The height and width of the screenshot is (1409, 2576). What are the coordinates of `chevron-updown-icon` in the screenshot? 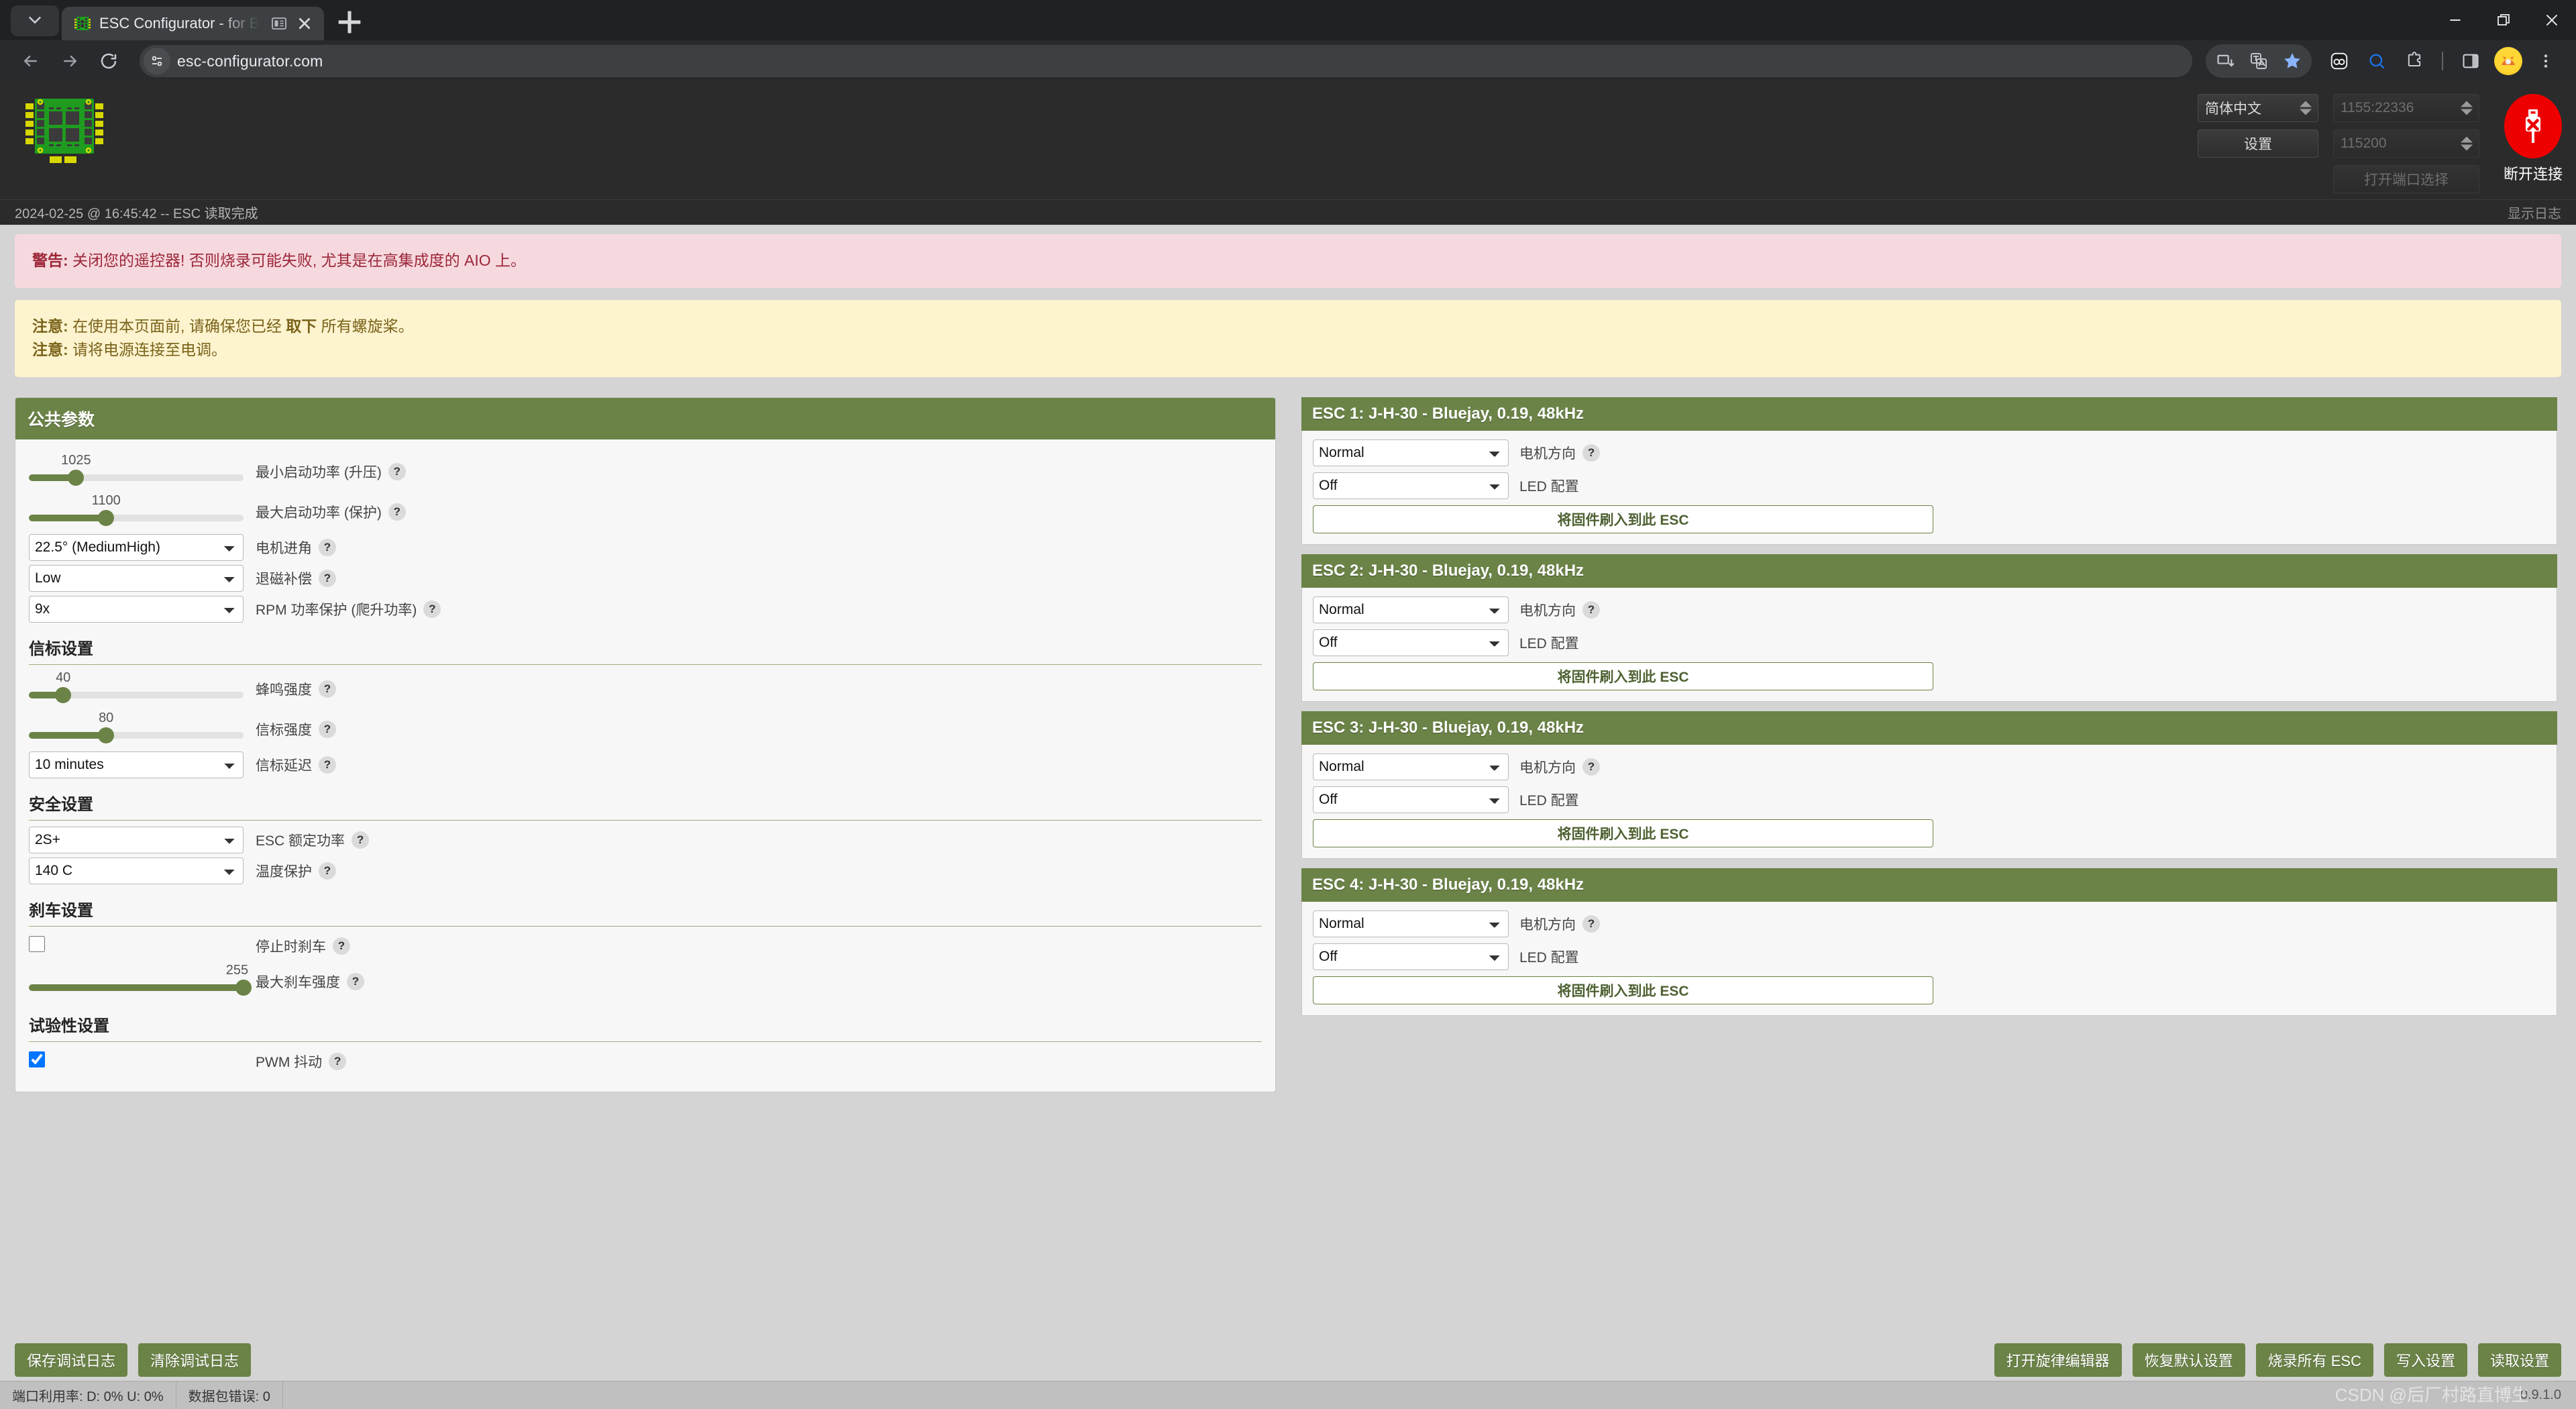 It's located at (2305, 108).